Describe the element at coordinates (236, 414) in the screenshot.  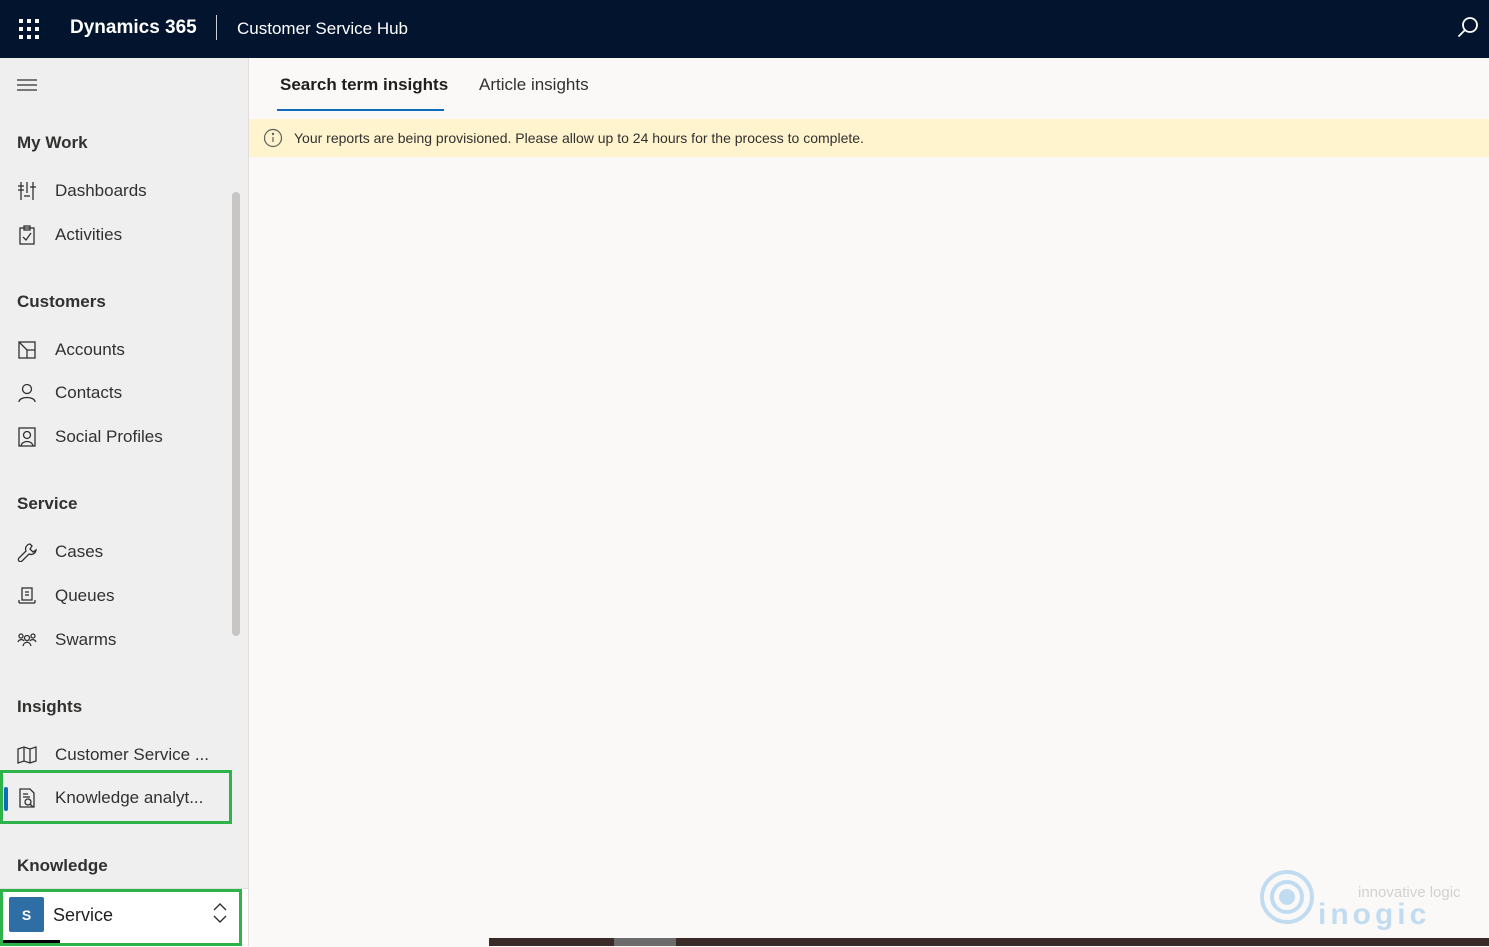
I see `sidebar-scrollbar` at that location.